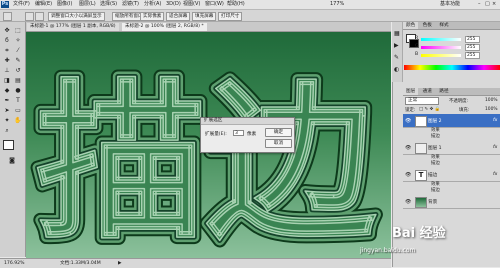  What do you see at coordinates (18, 70) in the screenshot?
I see `history-brush-icon: ↺` at bounding box center [18, 70].